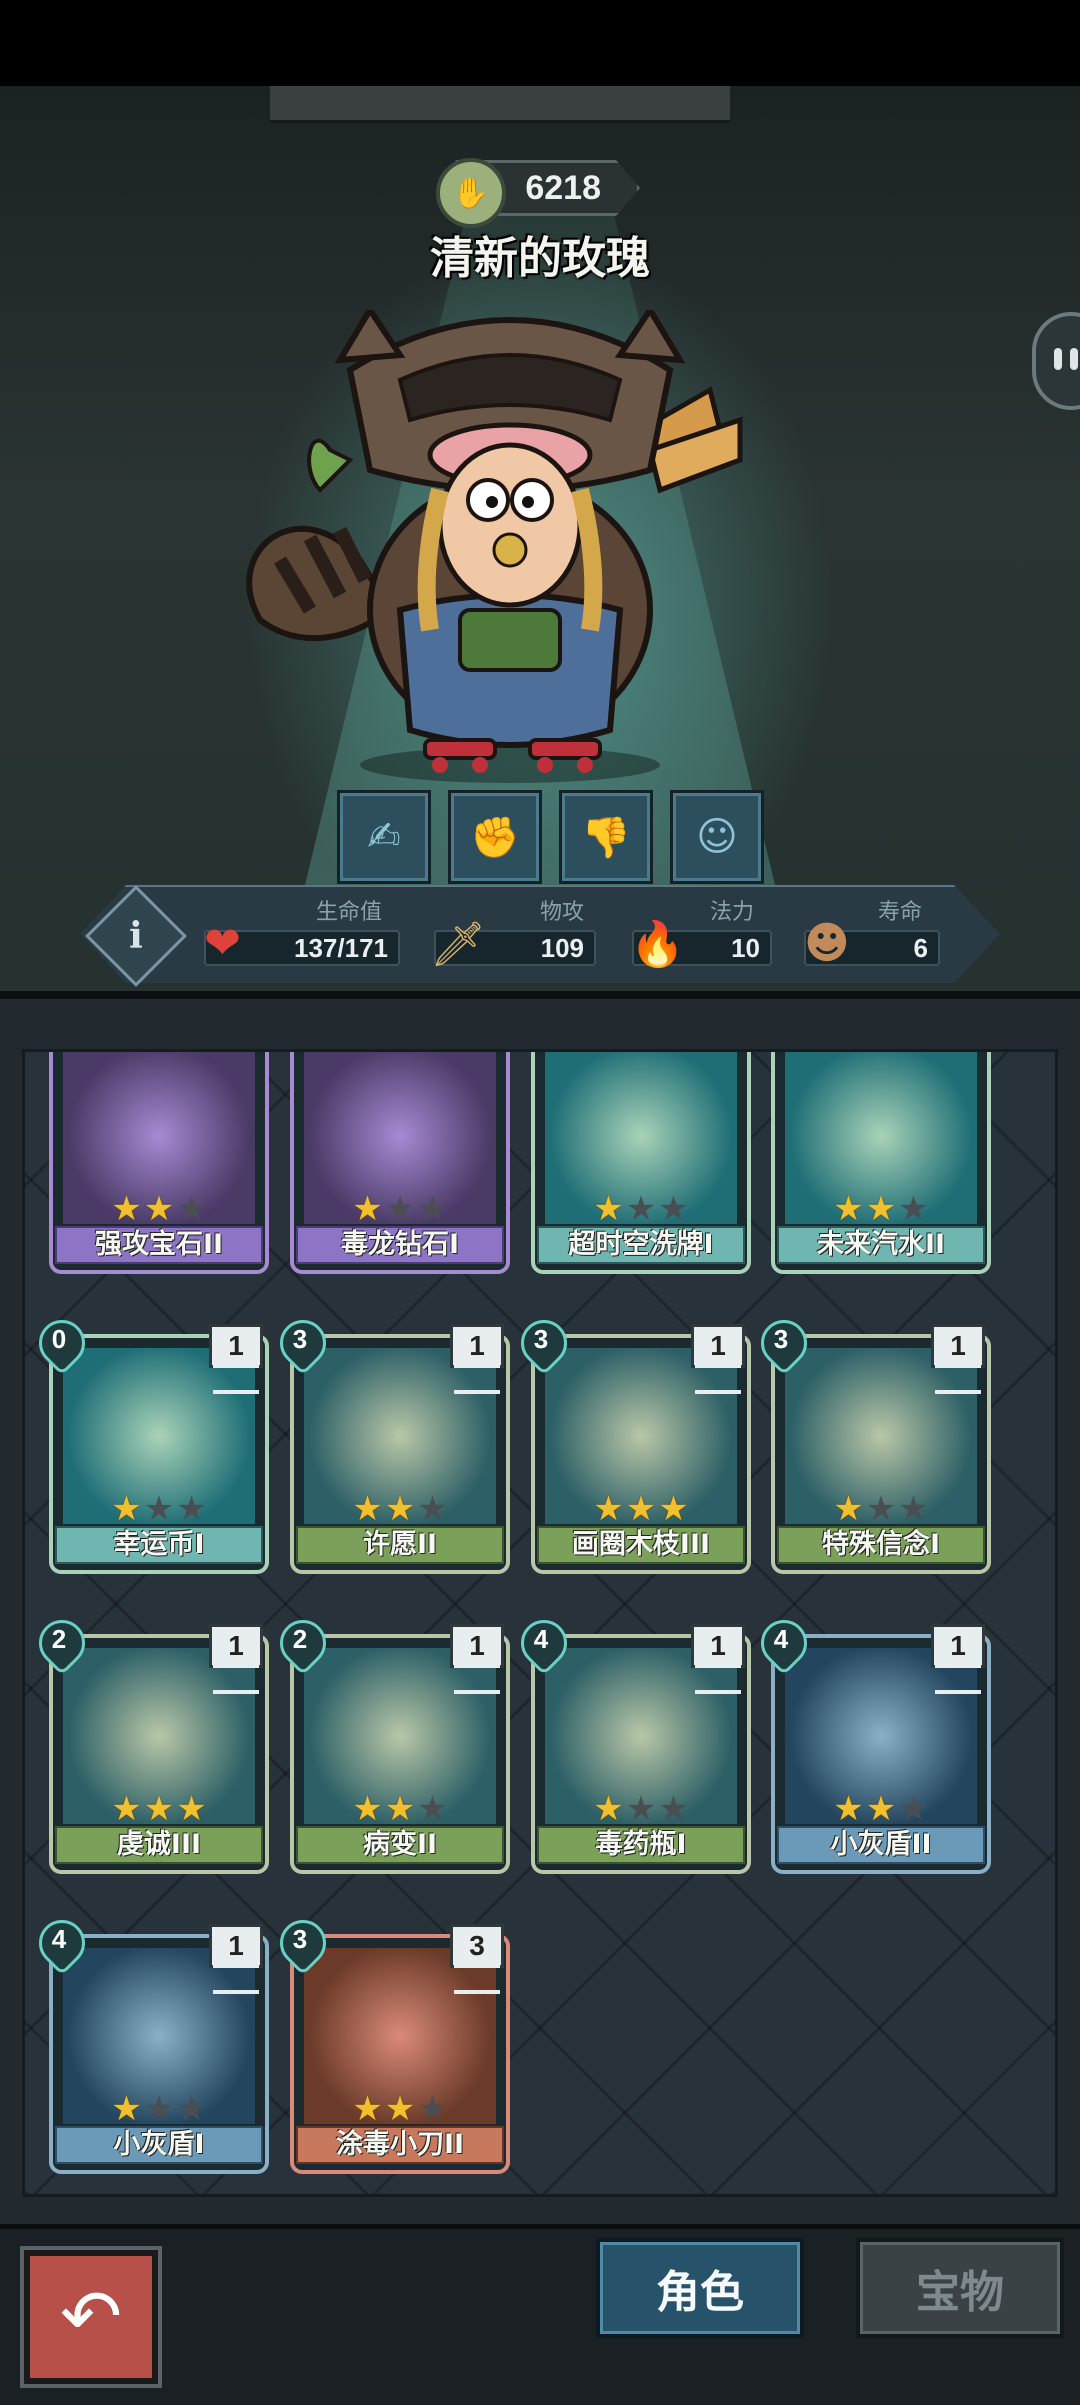 This screenshot has width=1080, height=2405. I want to click on stat-attack: 物攻 109 🗡, so click(515, 930).